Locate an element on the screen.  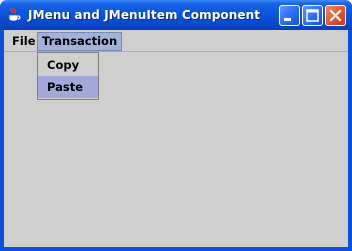
menu-item-paste: Paste is located at coordinates (68, 87).